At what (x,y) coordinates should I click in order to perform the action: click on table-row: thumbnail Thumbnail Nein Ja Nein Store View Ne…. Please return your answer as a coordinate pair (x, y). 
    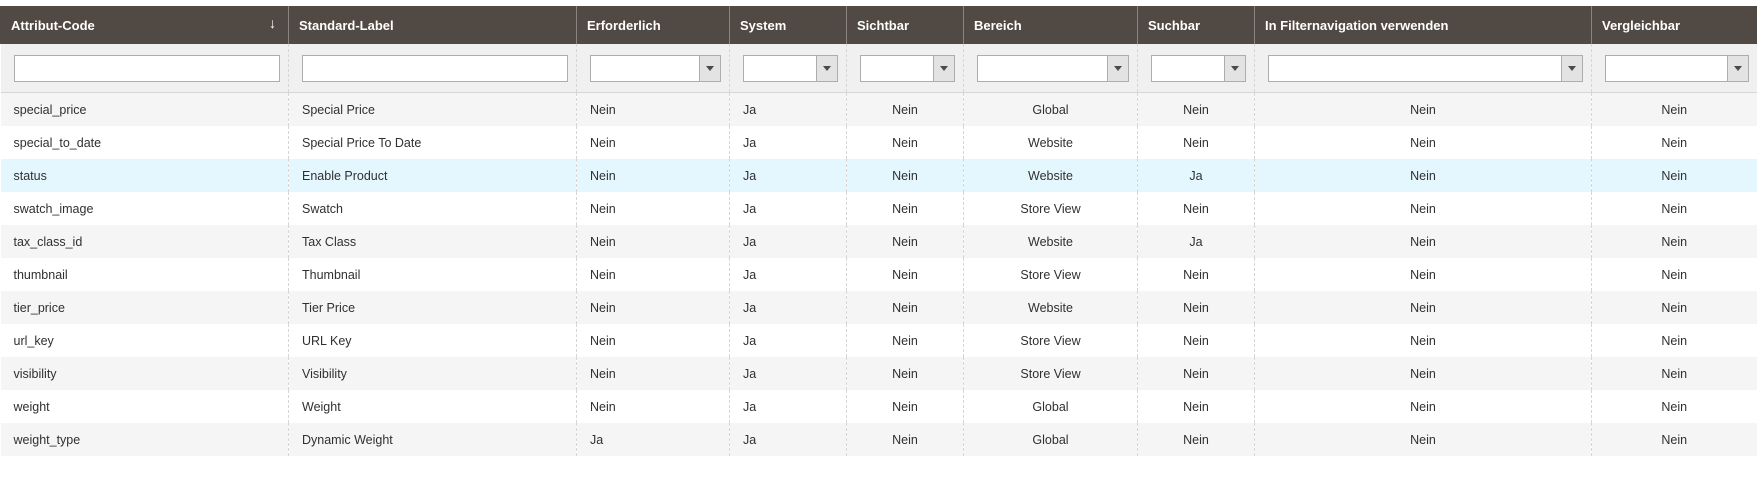
    Looking at the image, I should click on (878, 274).